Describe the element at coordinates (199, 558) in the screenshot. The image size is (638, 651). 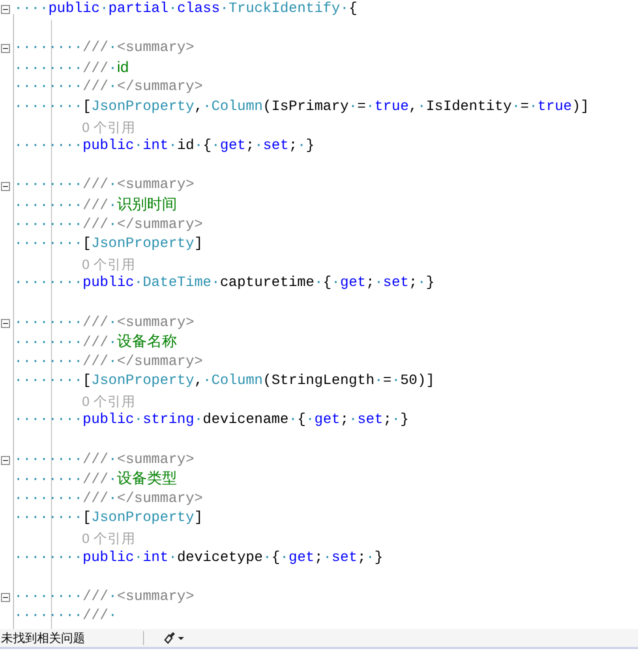
I see `code-line: ········public·int·devicetype·{·get;·set;·}` at that location.